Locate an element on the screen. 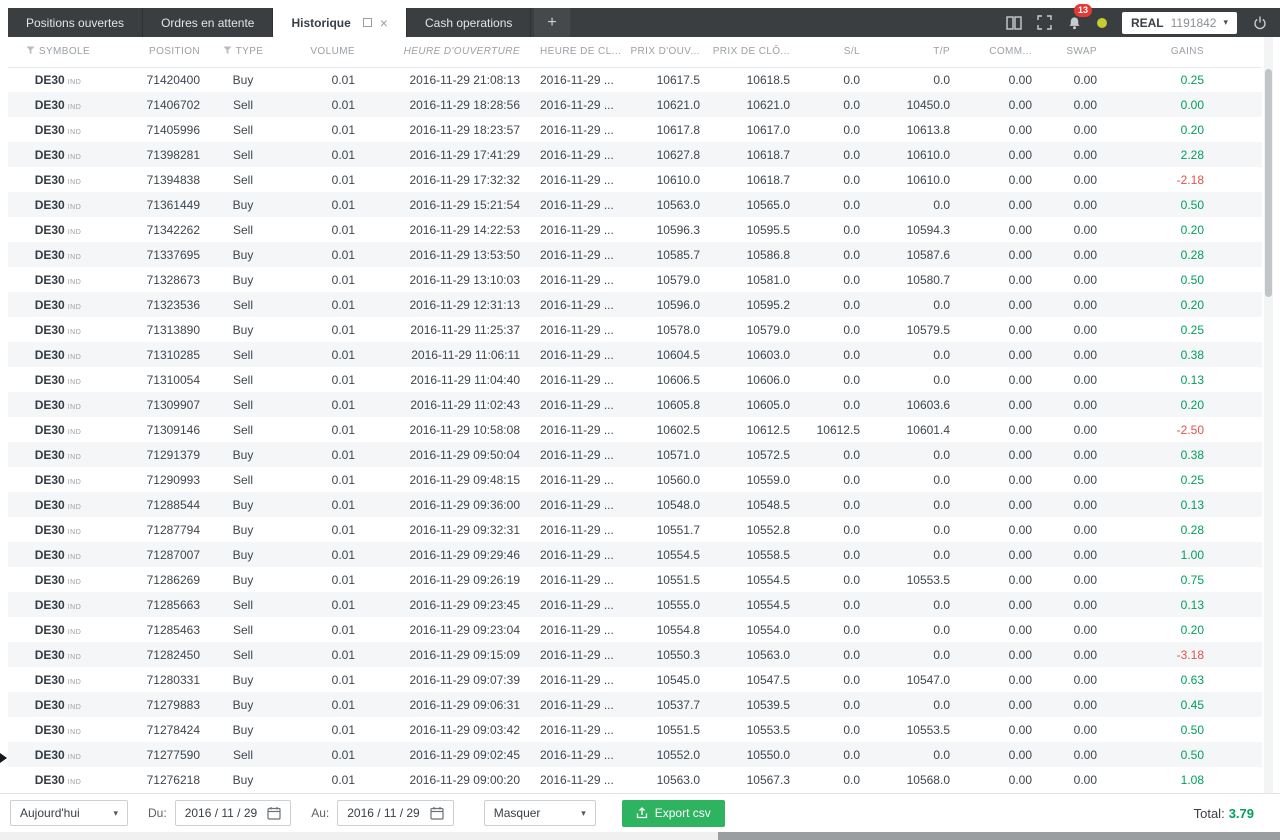 The image size is (1280, 840). add-tab-button: + is located at coordinates (552, 22).